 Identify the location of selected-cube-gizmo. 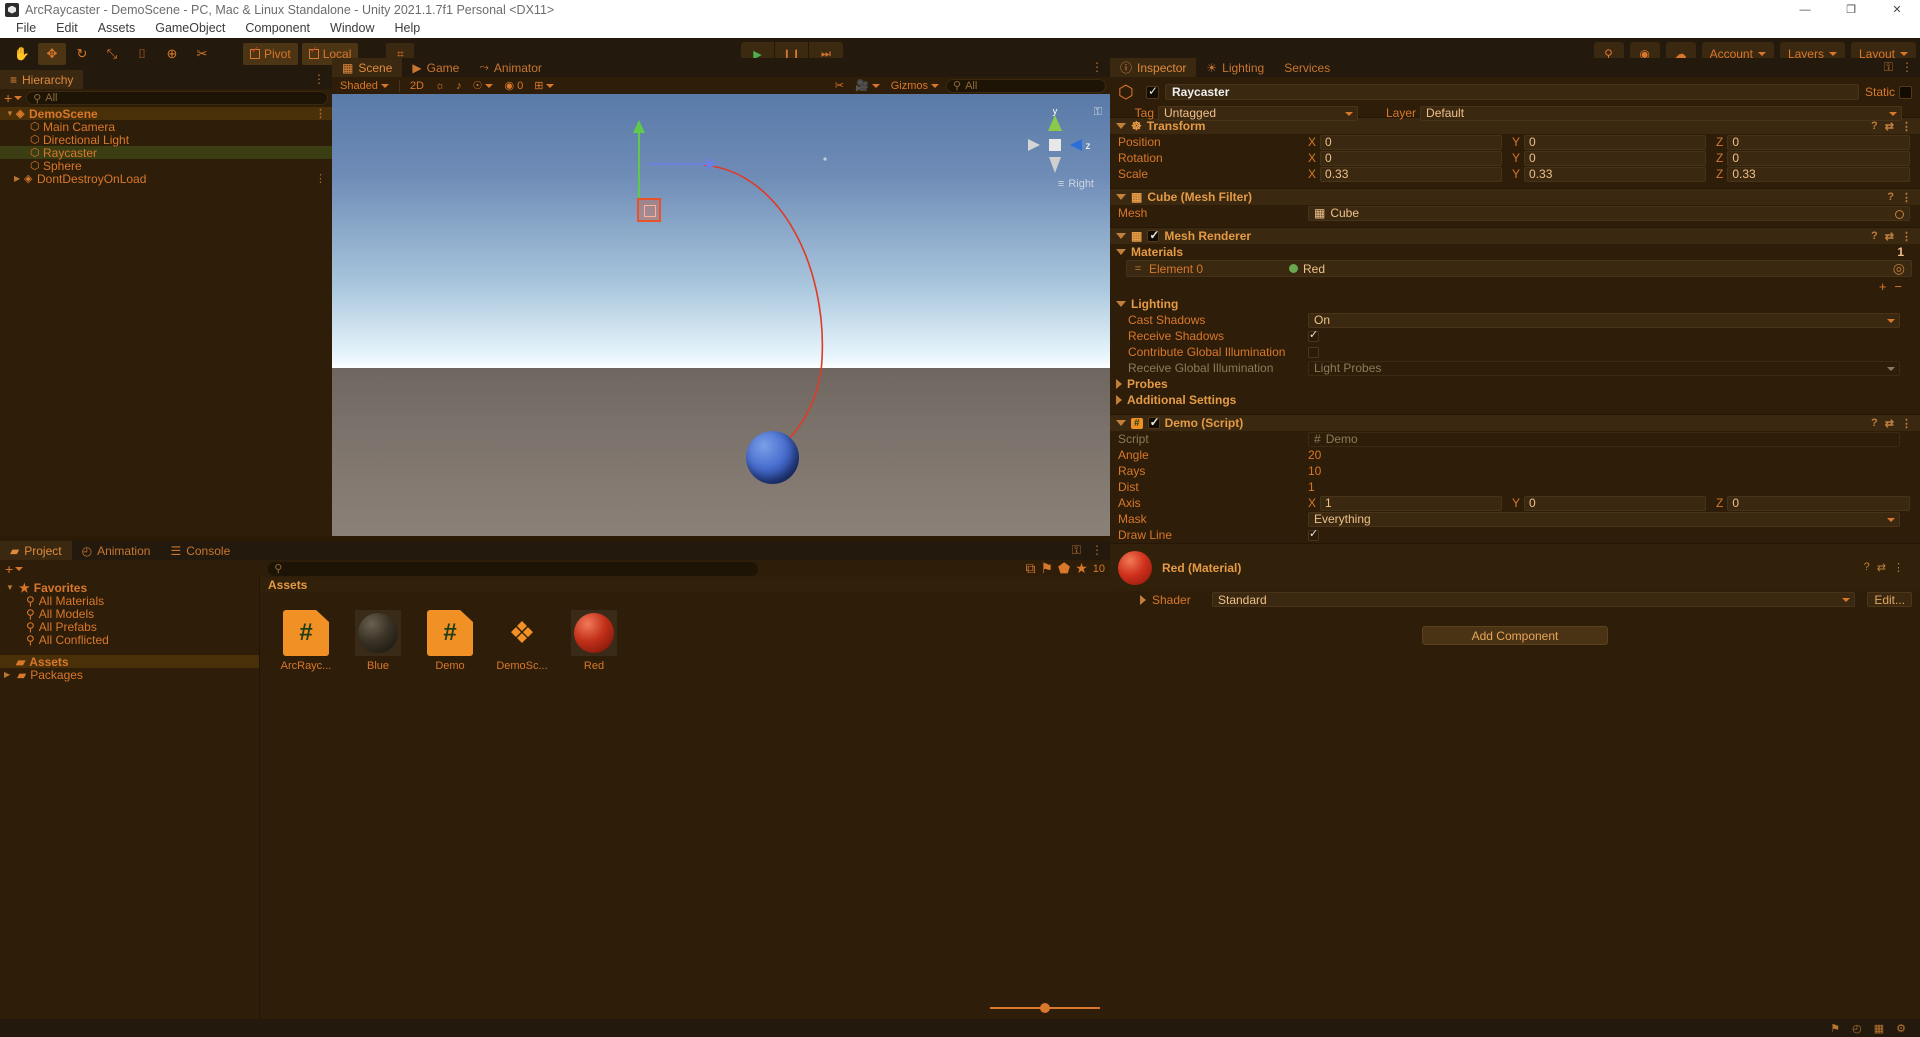
(649, 210).